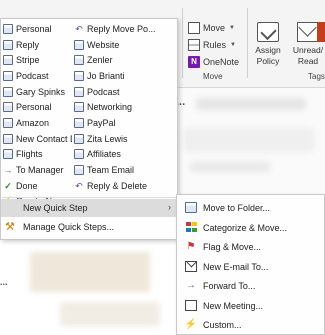  What do you see at coordinates (27, 185) in the screenshot?
I see `quick-step-label: Done` at bounding box center [27, 185].